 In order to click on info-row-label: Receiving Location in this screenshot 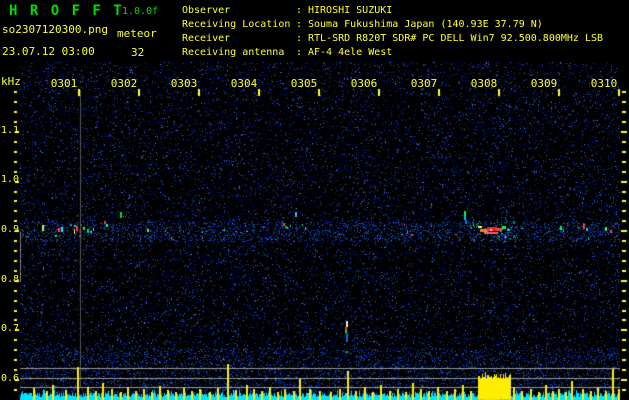, I will do `click(236, 24)`.